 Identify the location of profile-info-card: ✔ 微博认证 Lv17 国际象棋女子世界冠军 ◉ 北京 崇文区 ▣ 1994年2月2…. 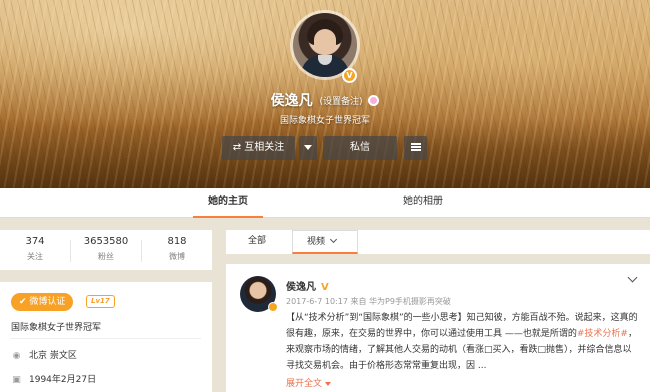
(106, 337).